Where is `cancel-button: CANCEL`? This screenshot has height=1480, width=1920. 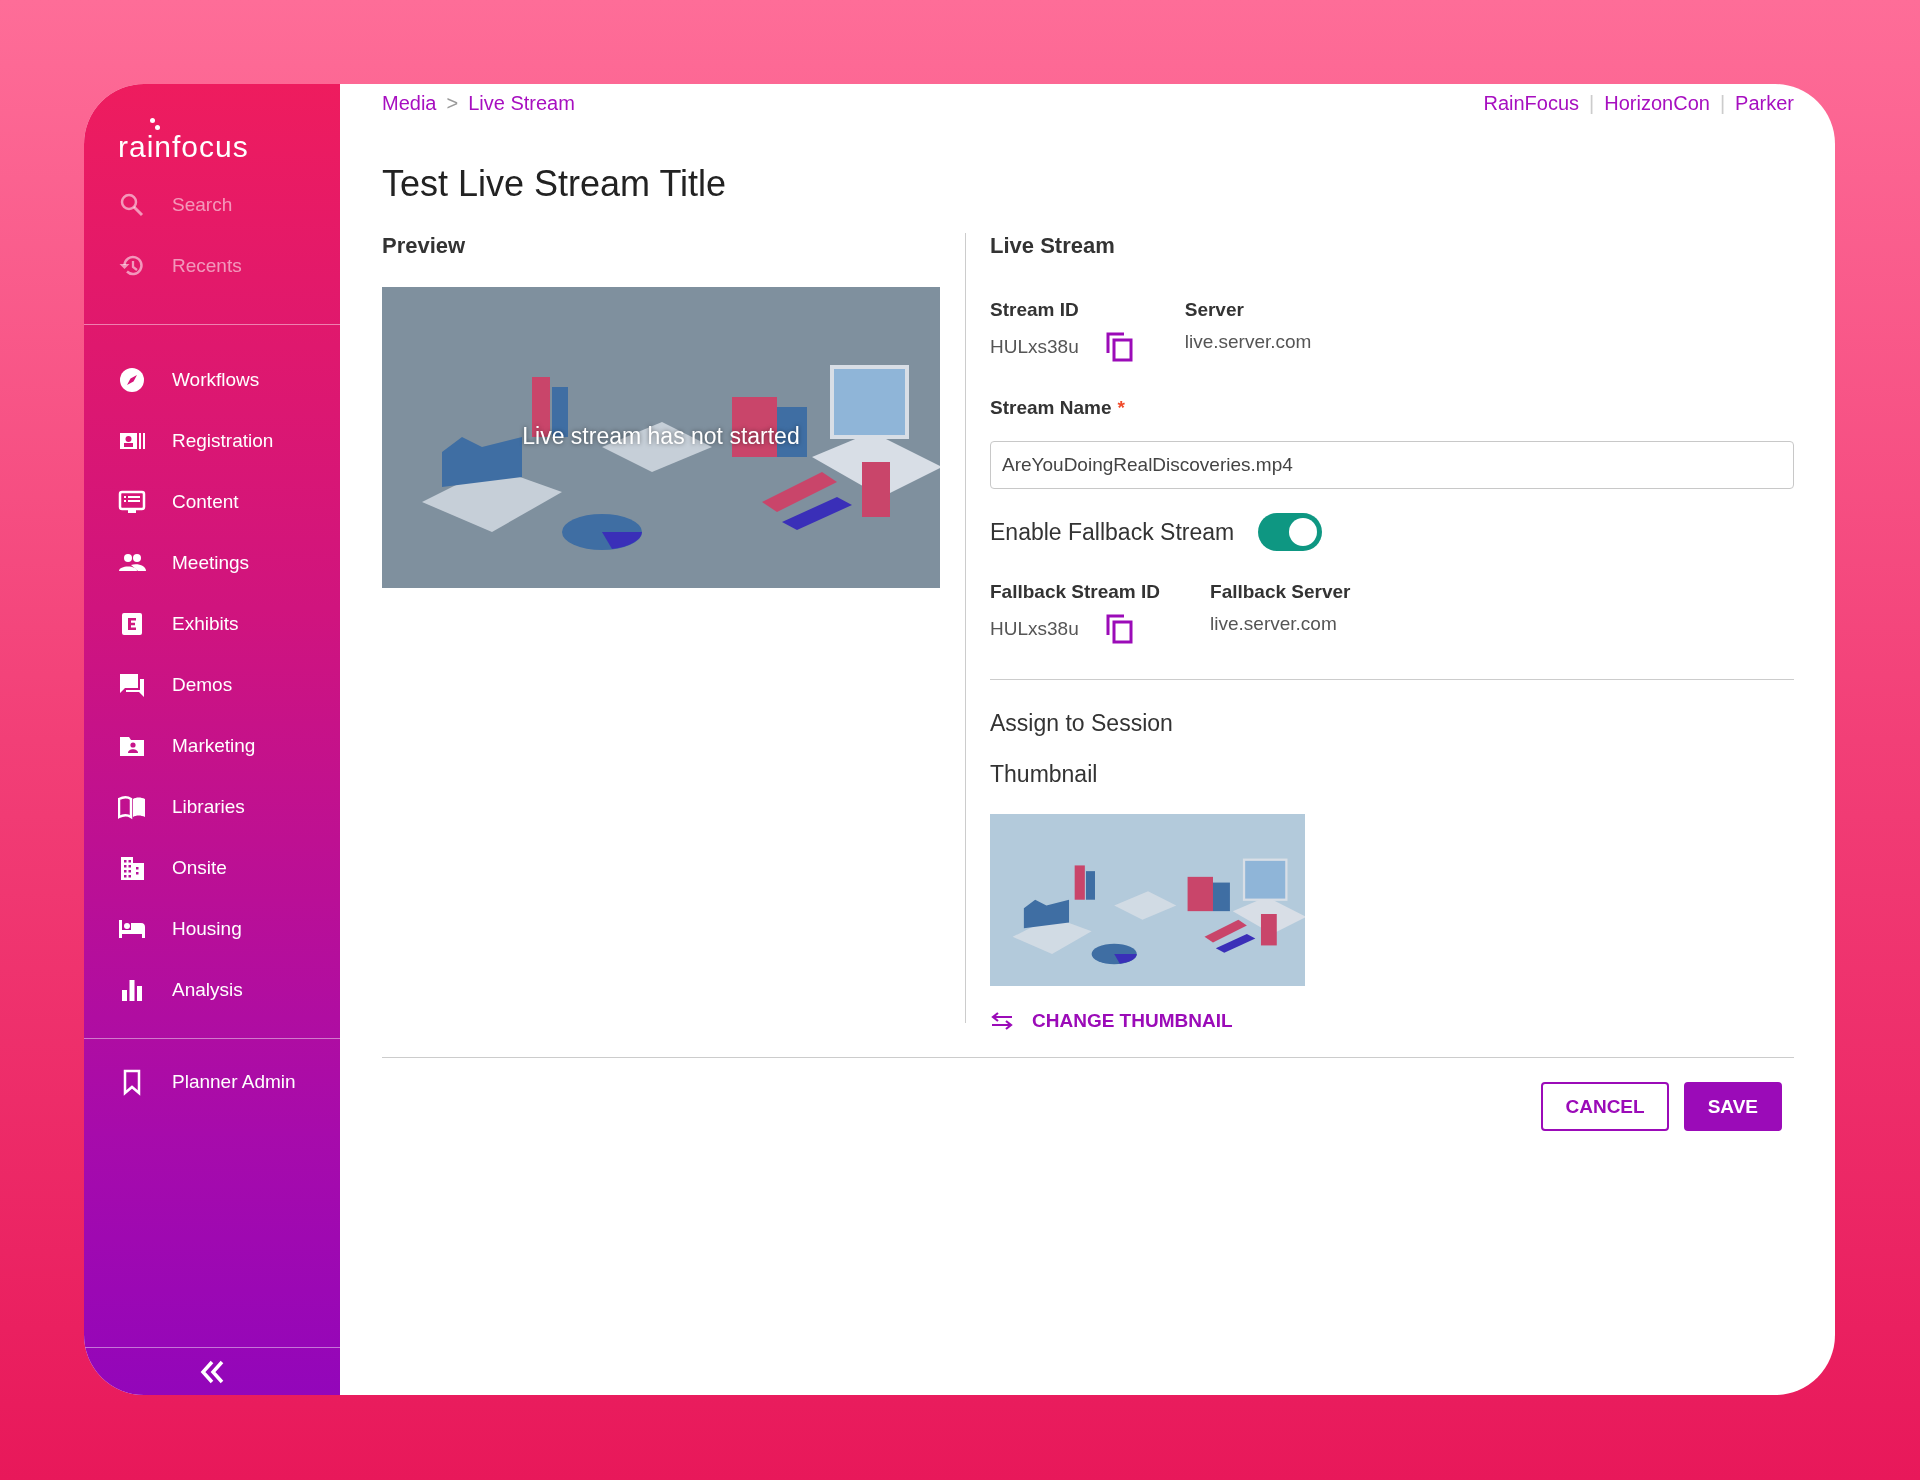 cancel-button: CANCEL is located at coordinates (1605, 1106).